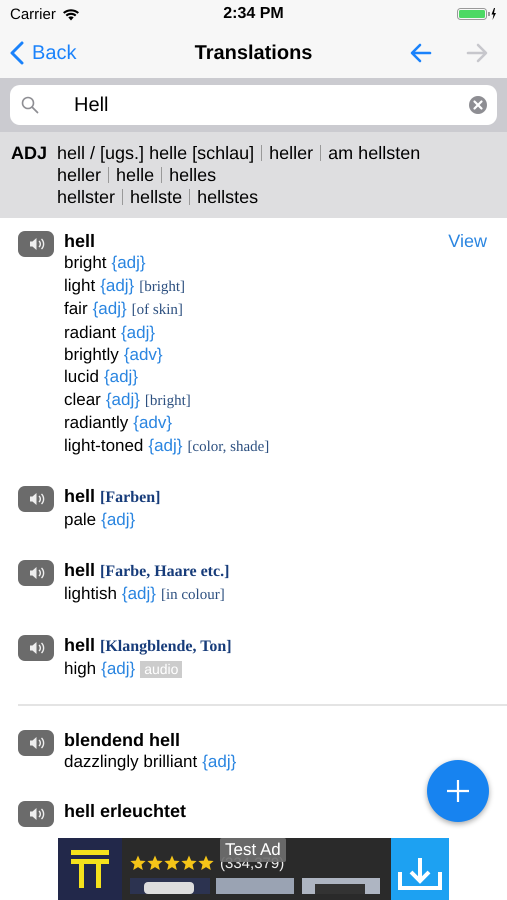 This screenshot has height=900, width=507. I want to click on word-form: hellster, so click(86, 197).